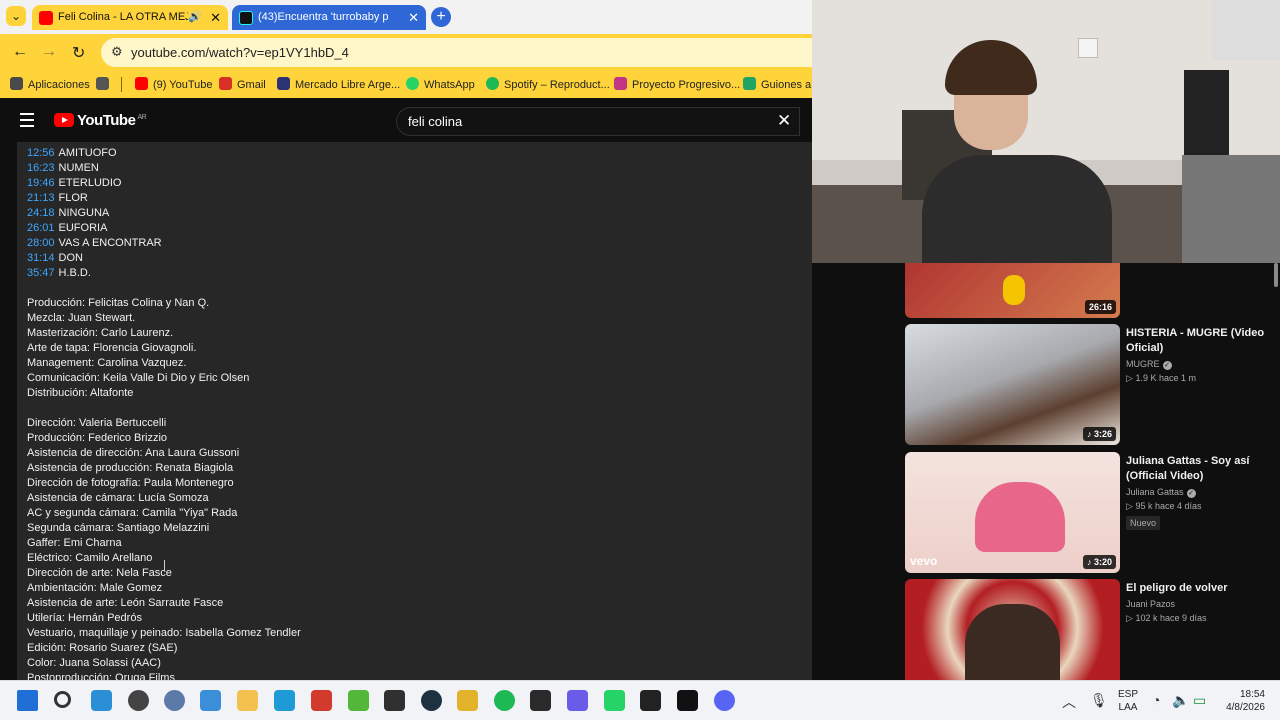  Describe the element at coordinates (117, 52) in the screenshot. I see `site-info-icon: ⚙` at that location.